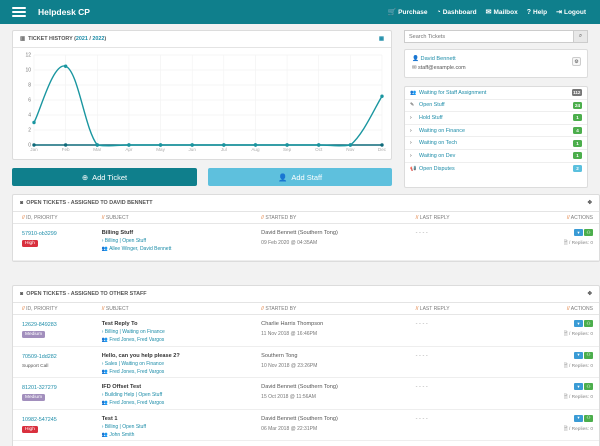  Describe the element at coordinates (496, 106) in the screenshot. I see `filter-item: ✎ Open Stuff 24` at that location.